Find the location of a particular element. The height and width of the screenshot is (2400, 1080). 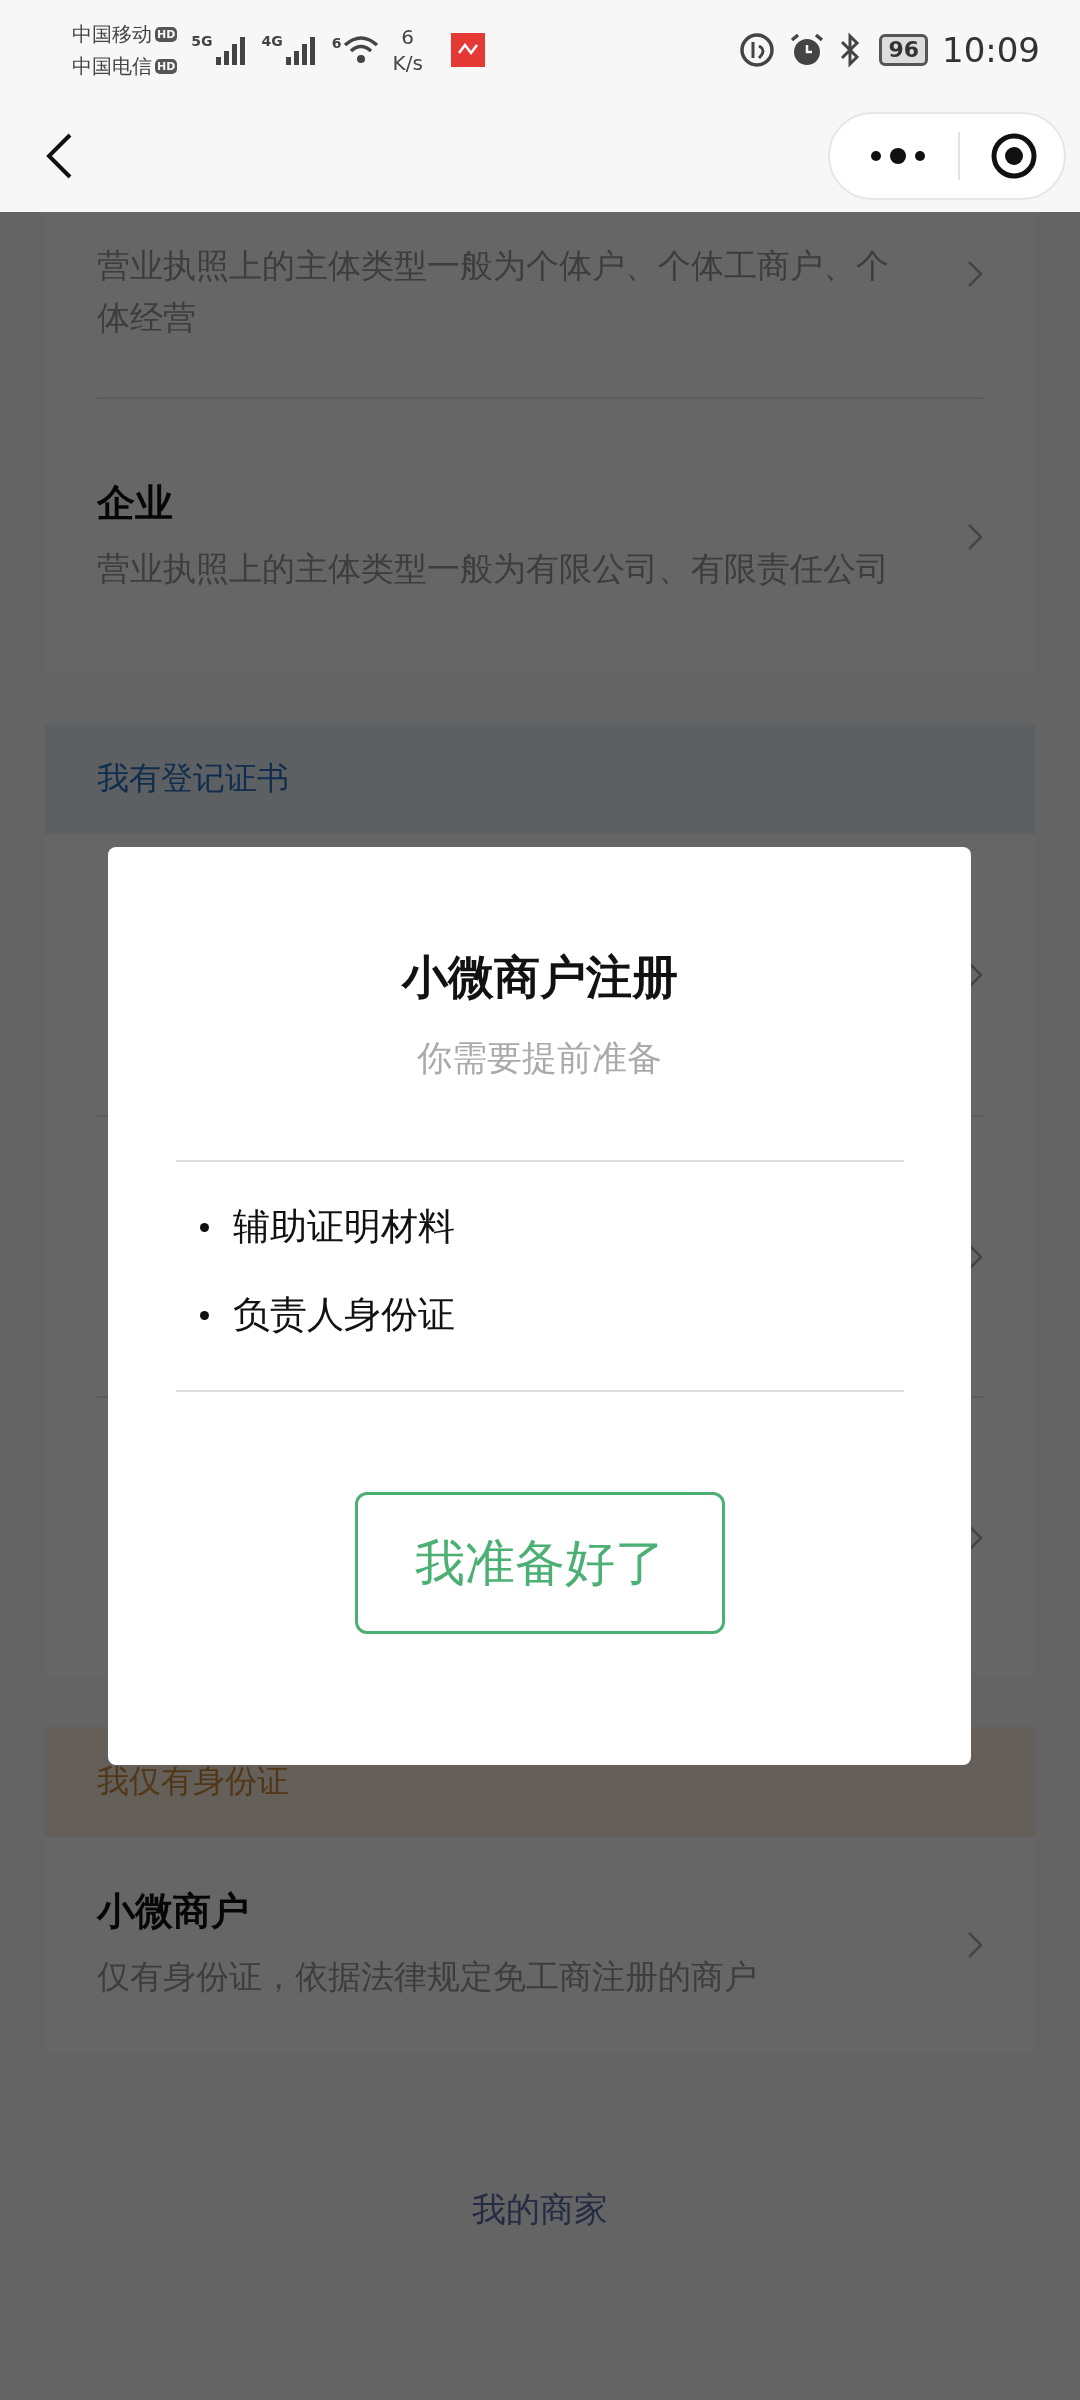

section-title: 我有登记证书 is located at coordinates (193, 778).